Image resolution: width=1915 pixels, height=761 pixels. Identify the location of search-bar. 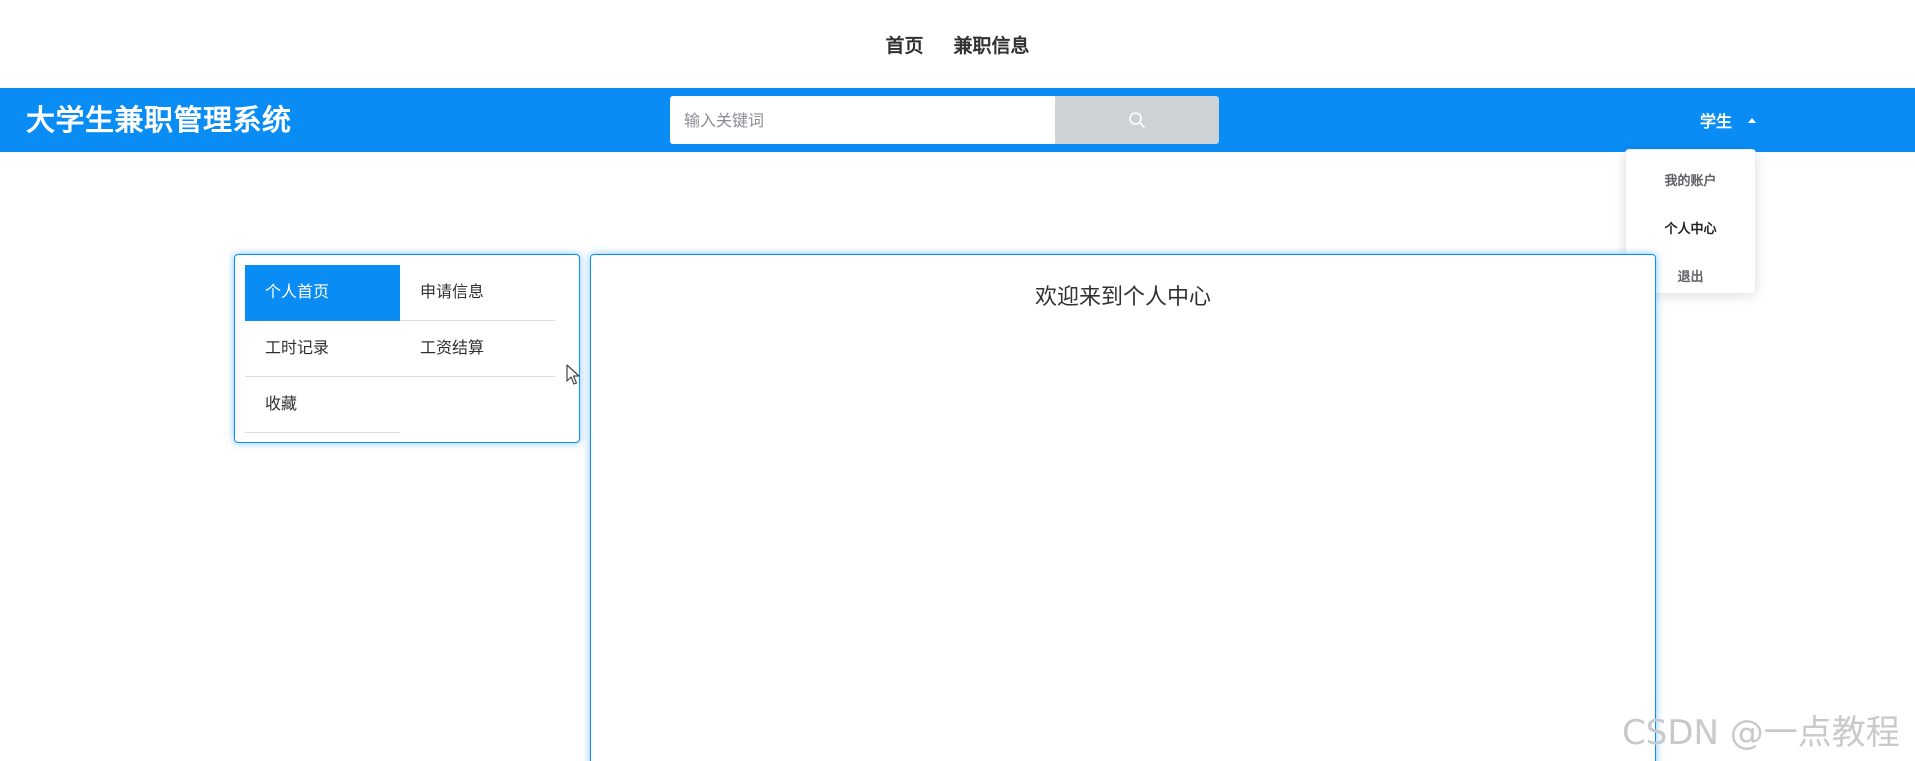
(944, 120).